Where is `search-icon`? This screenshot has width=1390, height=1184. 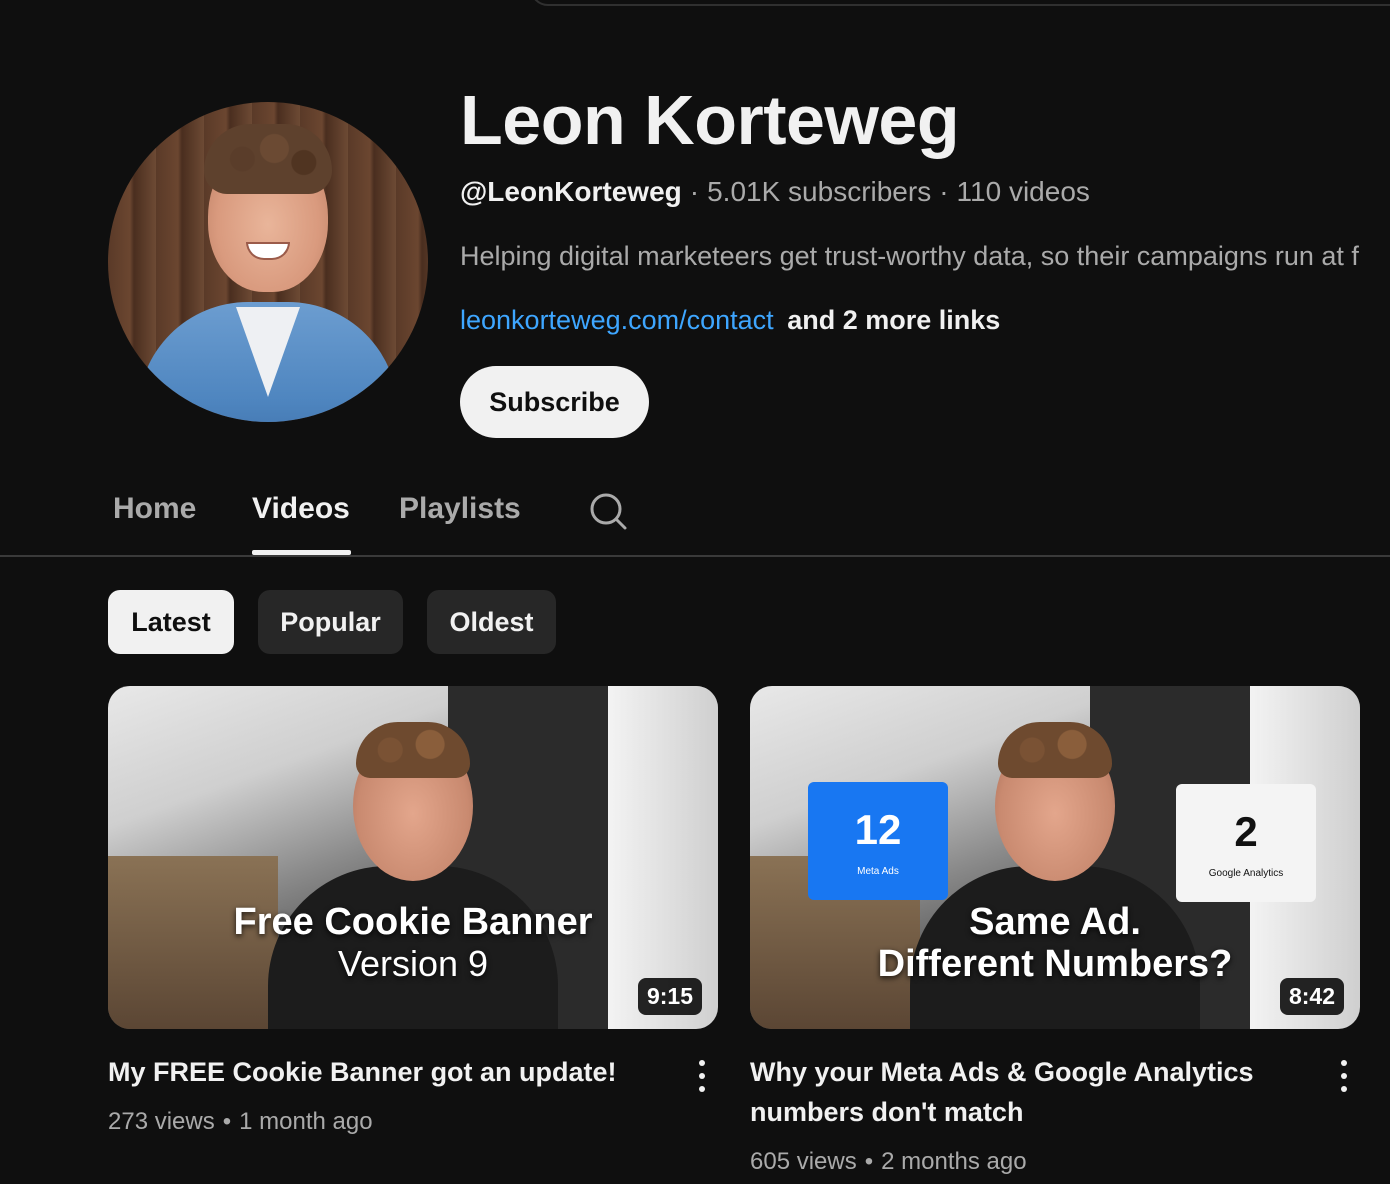 search-icon is located at coordinates (608, 511).